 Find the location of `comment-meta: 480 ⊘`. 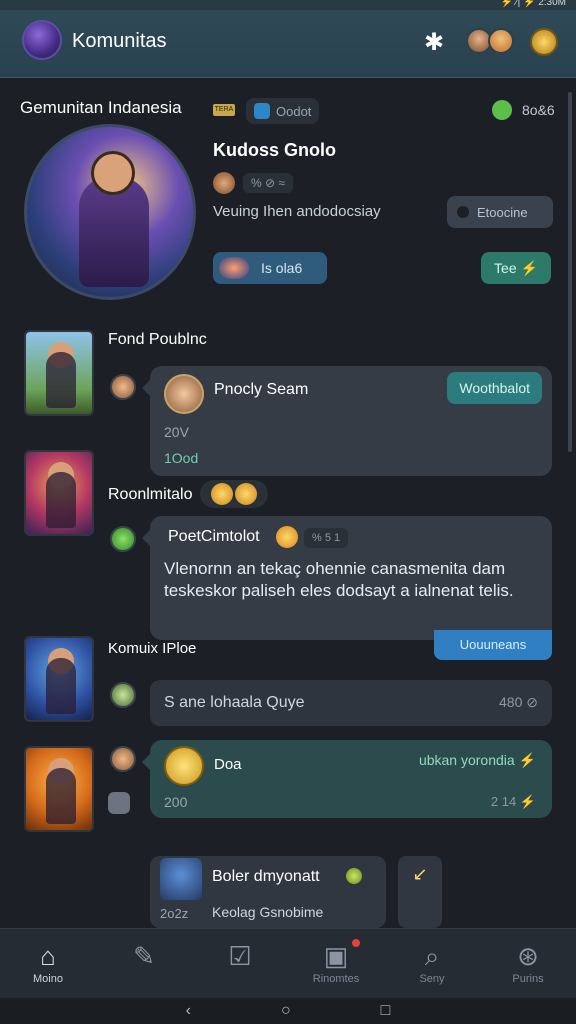

comment-meta: 480 ⊘ is located at coordinates (518, 702).